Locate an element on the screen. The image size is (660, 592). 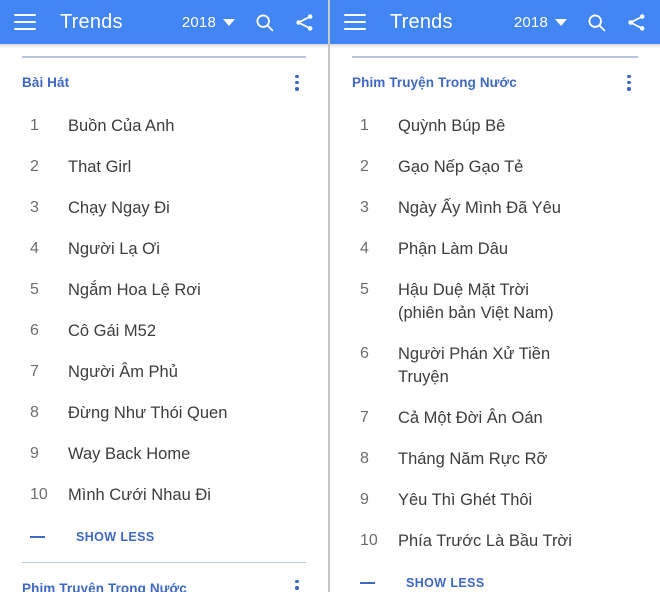
list-item: 3 Ngày Ấy Mình Đã Yêu is located at coordinates (495, 208).